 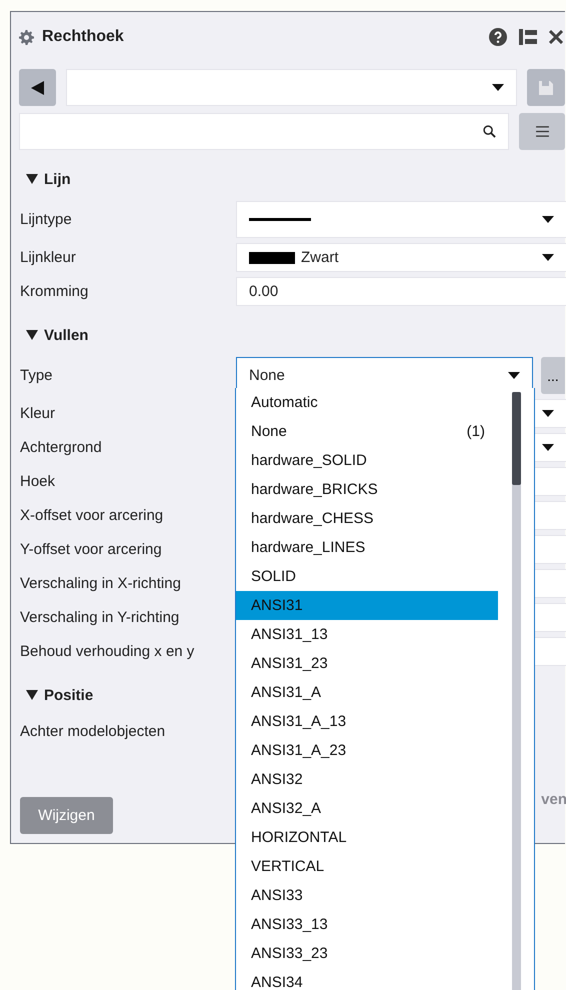 I want to click on property-label: Verschaling in Y-richting, so click(x=99, y=618).